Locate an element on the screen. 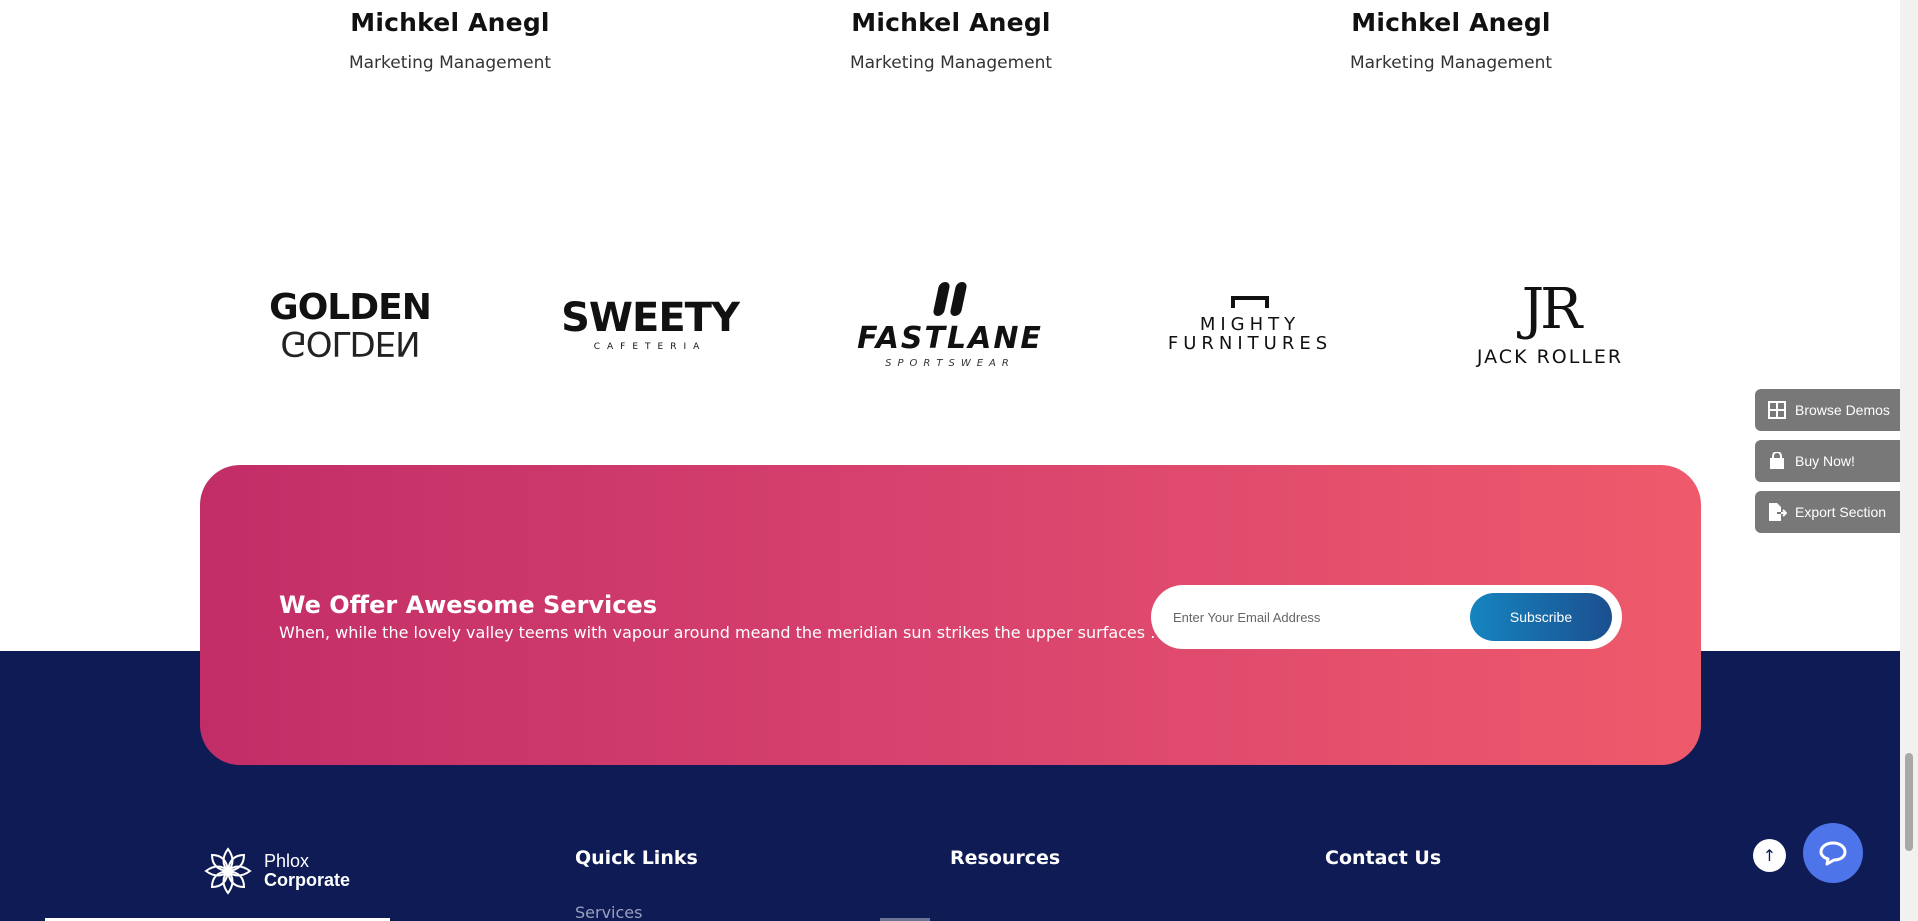 Image resolution: width=1918 pixels, height=921 pixels. mighty-logo-line2: FURNITURES is located at coordinates (1250, 343).